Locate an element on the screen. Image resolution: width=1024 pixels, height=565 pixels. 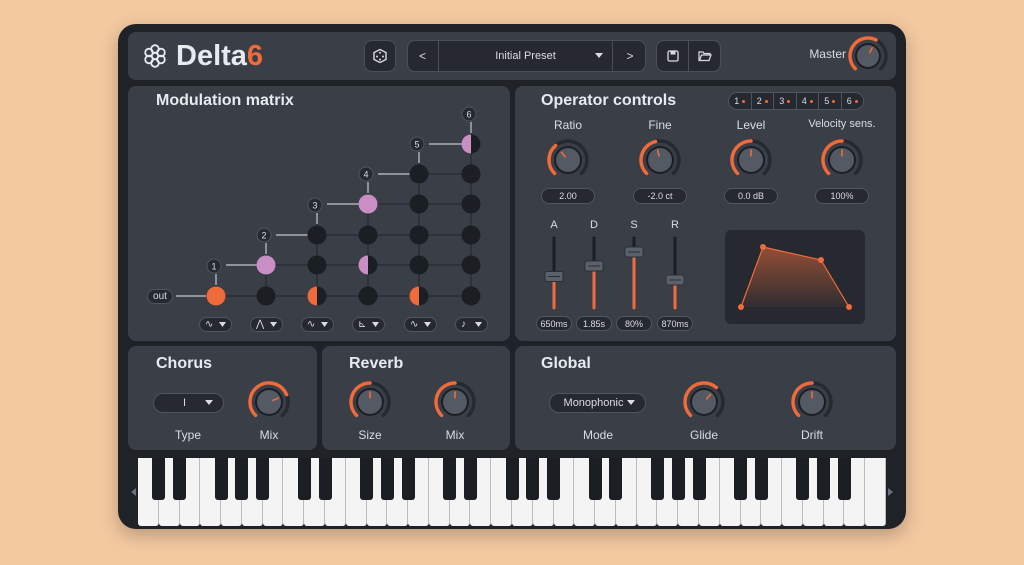
chorus-type-label: Type is located at coordinates (187, 435).